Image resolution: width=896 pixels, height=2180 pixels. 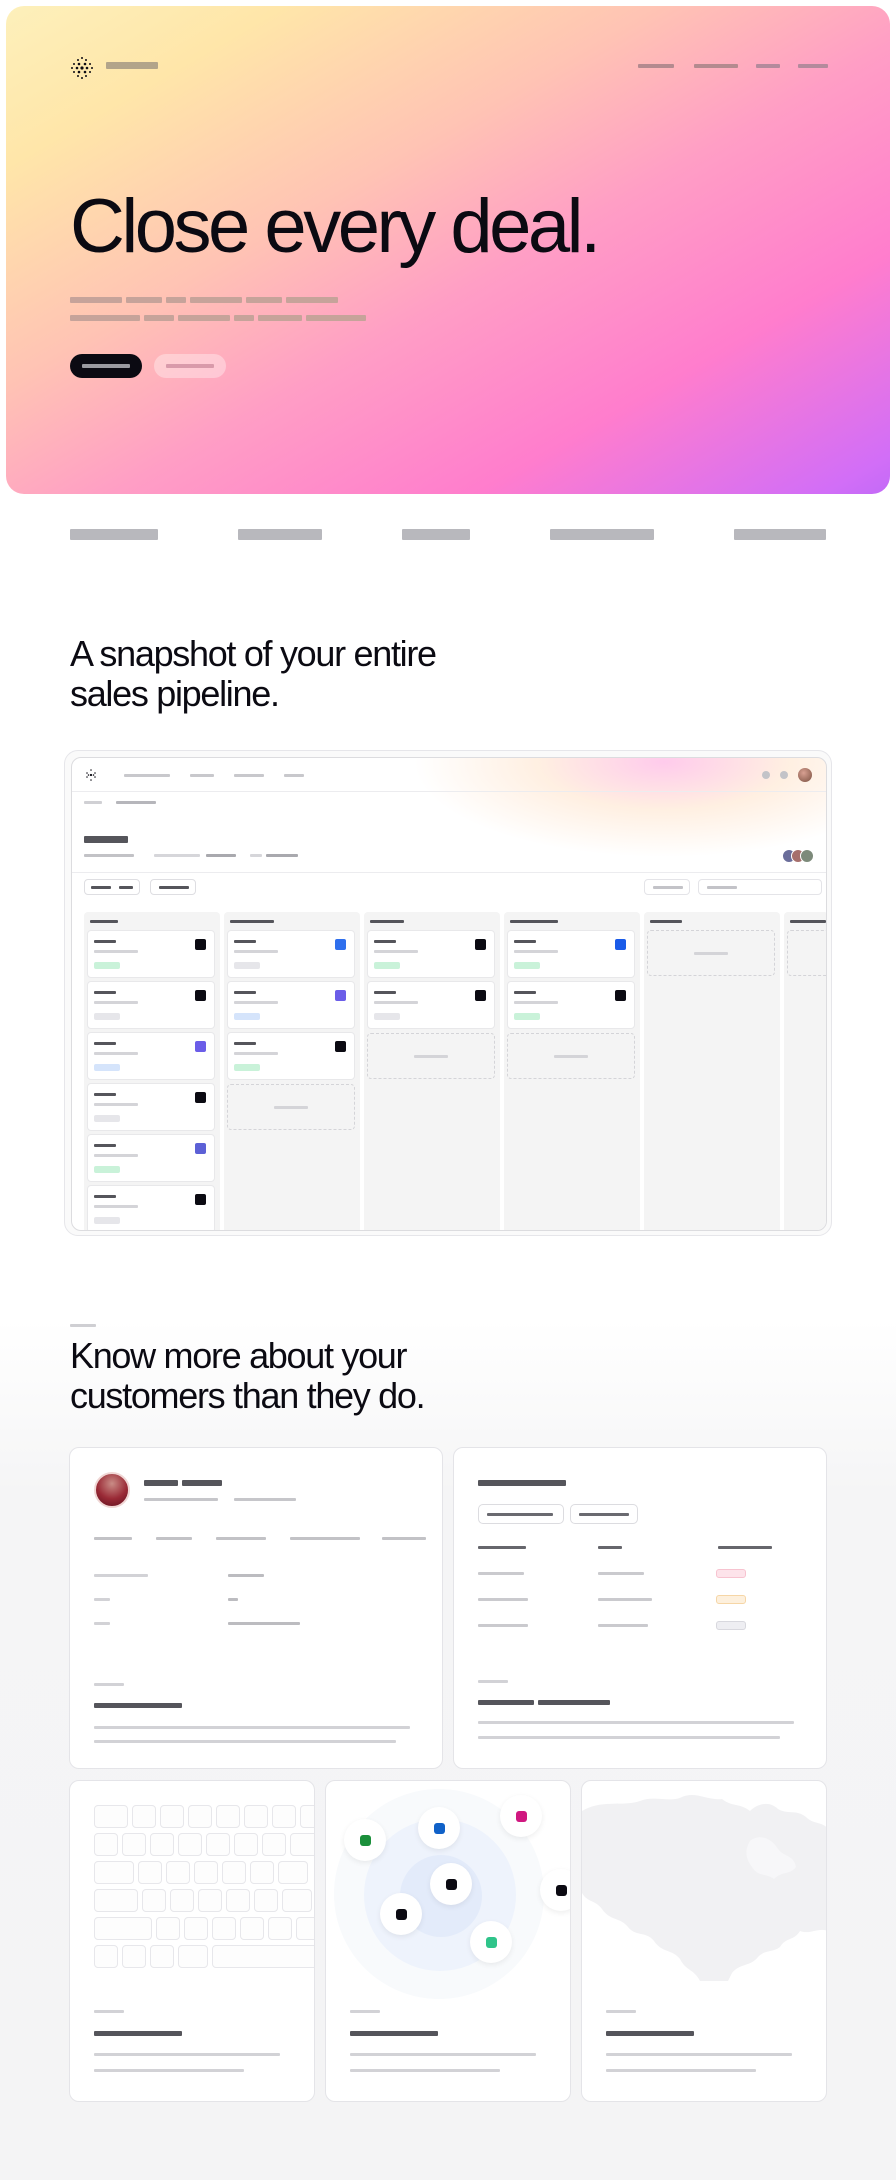 What do you see at coordinates (522, 1483) in the screenshot?
I see `card-title` at bounding box center [522, 1483].